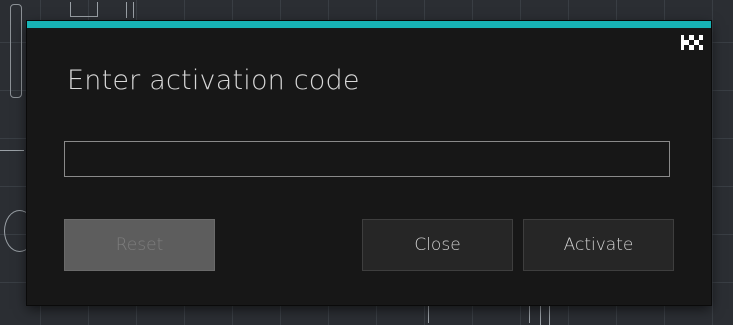 The height and width of the screenshot is (325, 733). What do you see at coordinates (692, 42) in the screenshot?
I see `checkered-logo-icon` at bounding box center [692, 42].